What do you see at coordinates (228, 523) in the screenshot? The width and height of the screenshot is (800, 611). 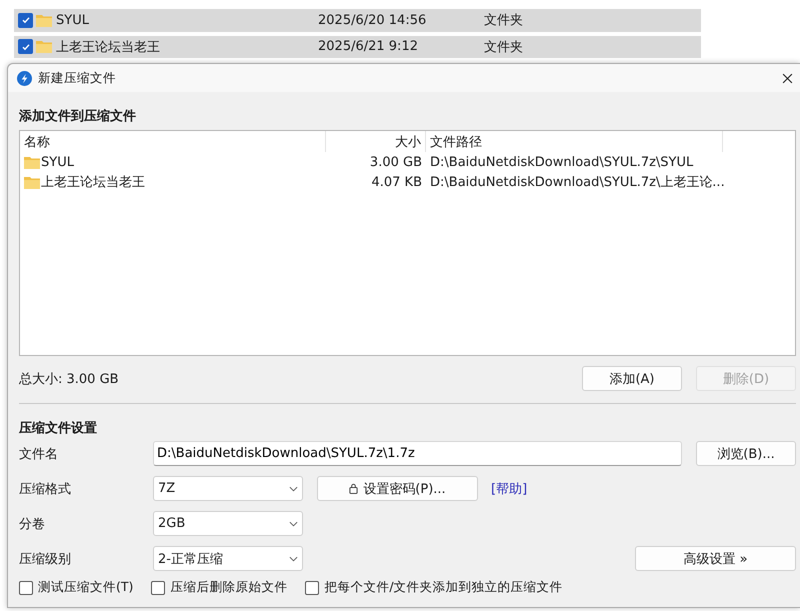 I see `dropdown: 2GB` at bounding box center [228, 523].